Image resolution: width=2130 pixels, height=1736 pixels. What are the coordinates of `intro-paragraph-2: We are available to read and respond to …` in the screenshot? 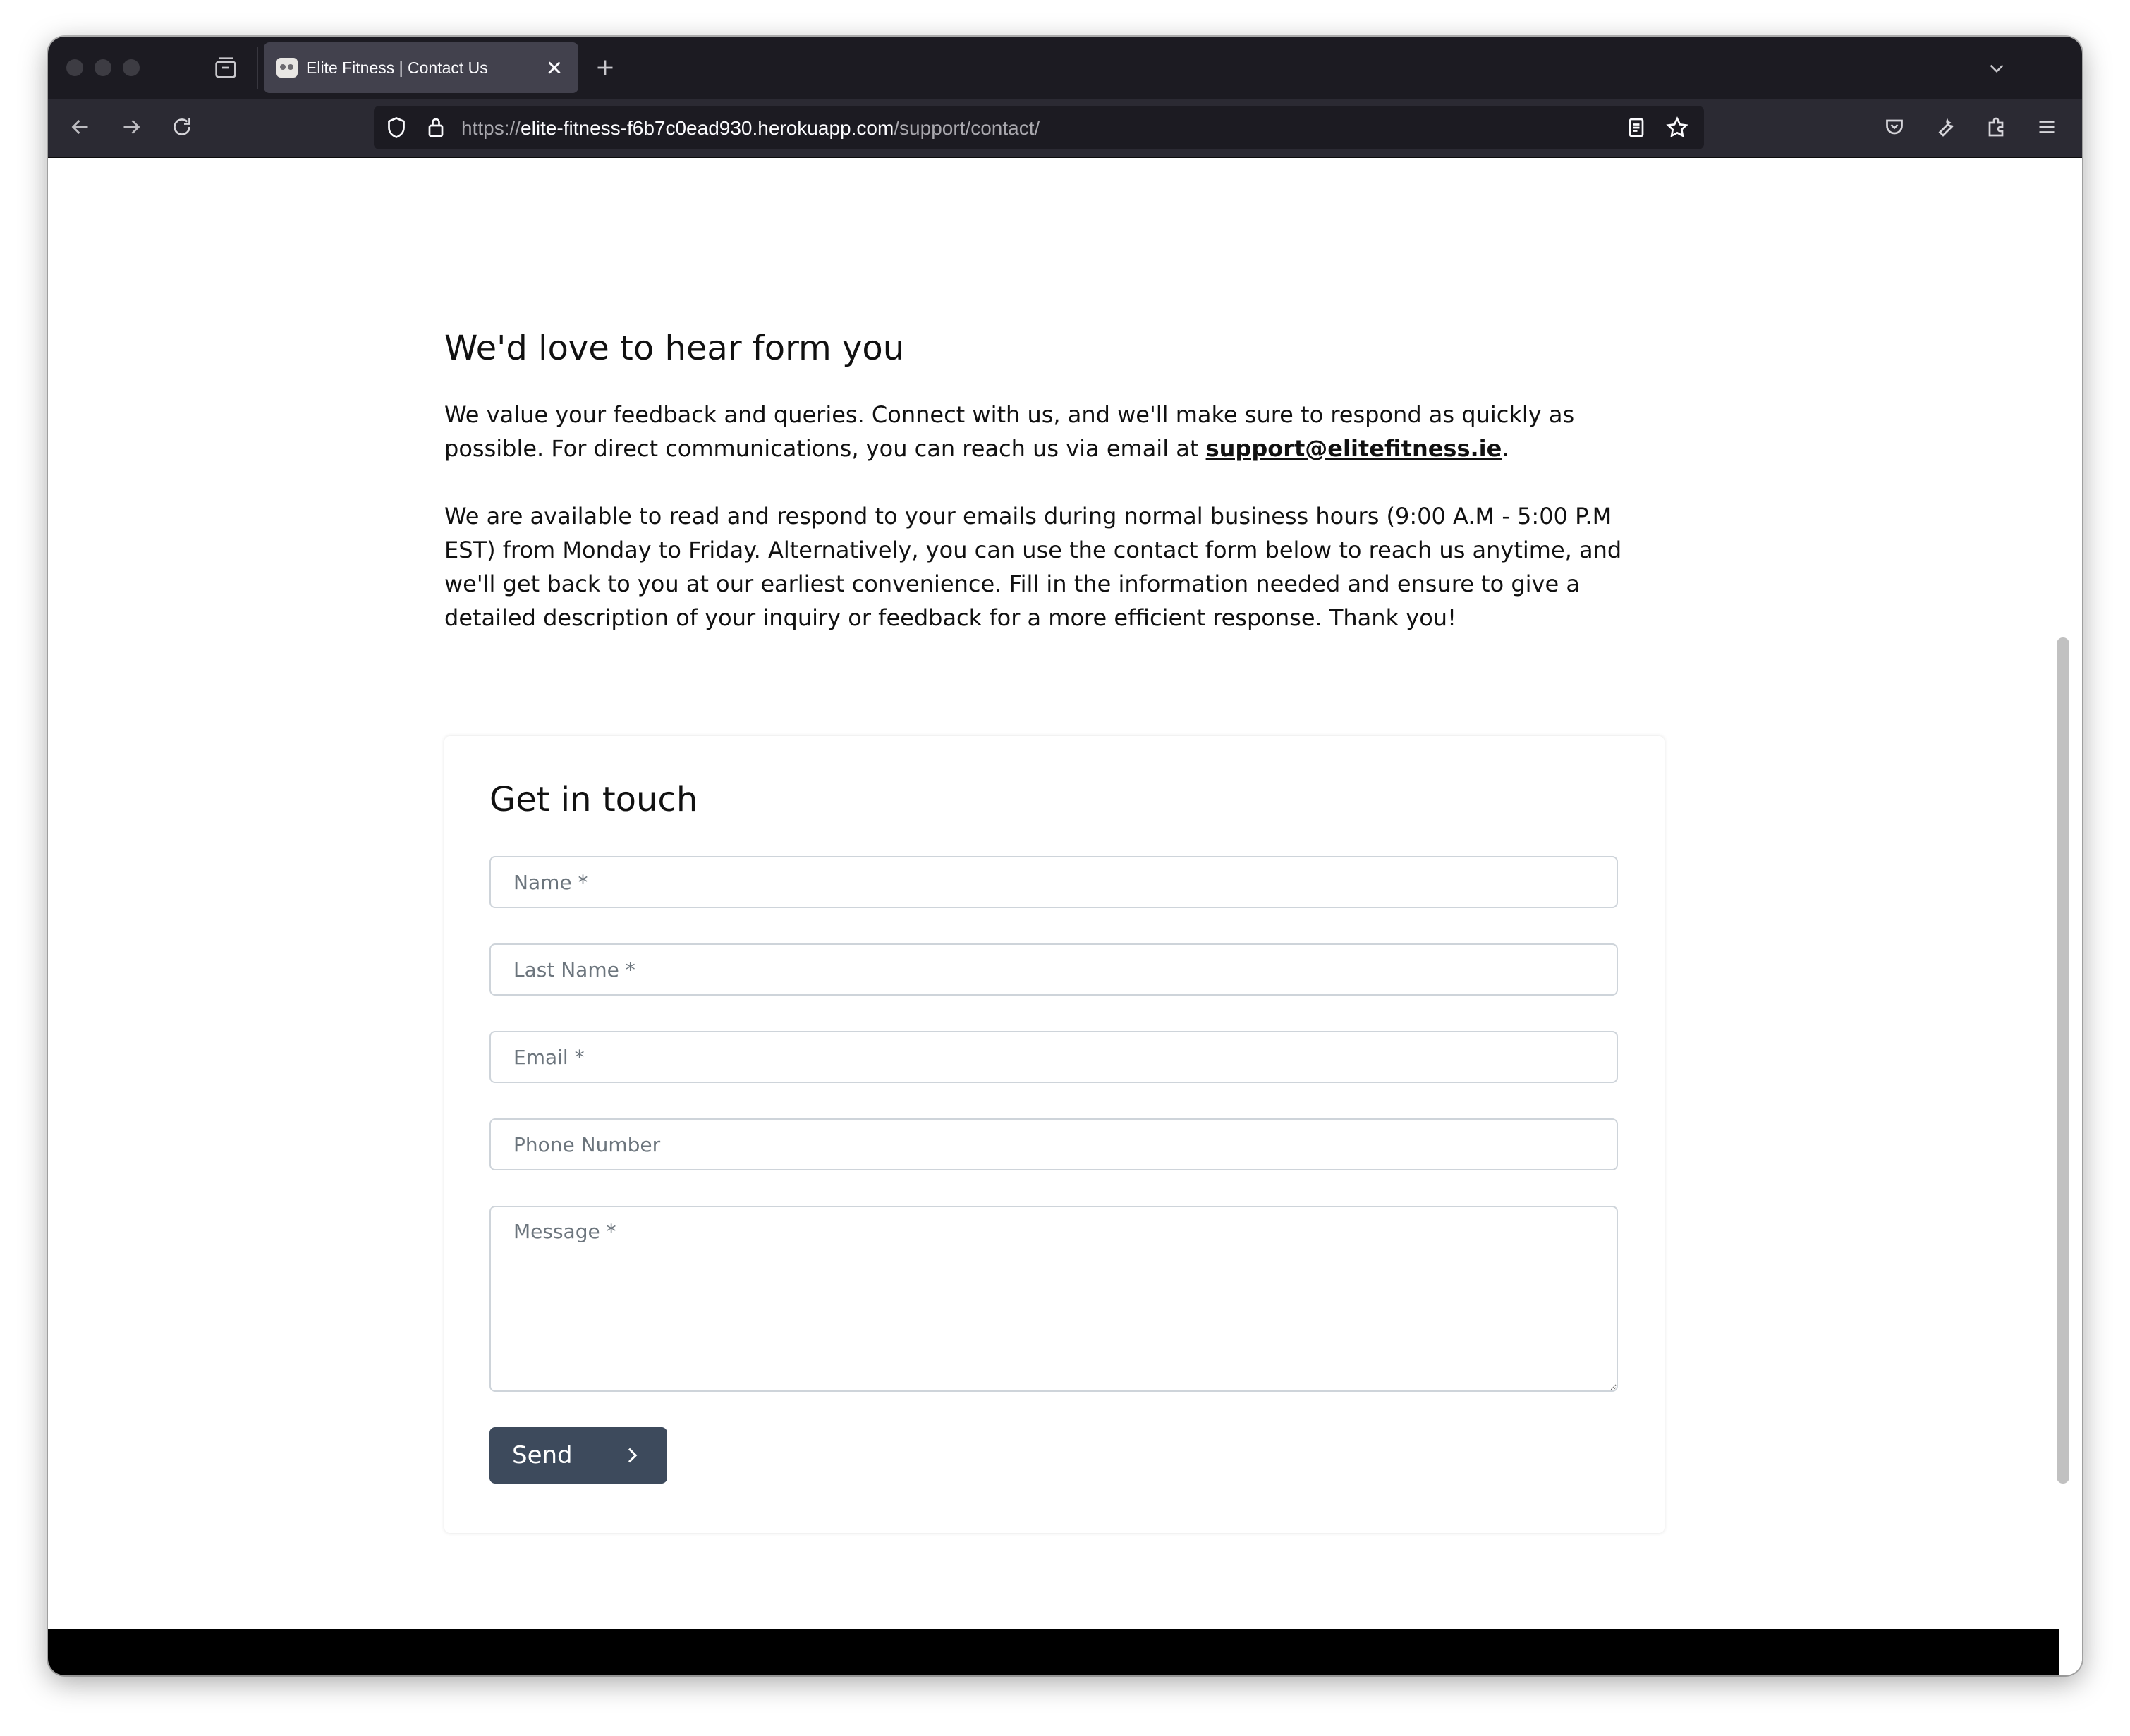 It's located at (1033, 567).